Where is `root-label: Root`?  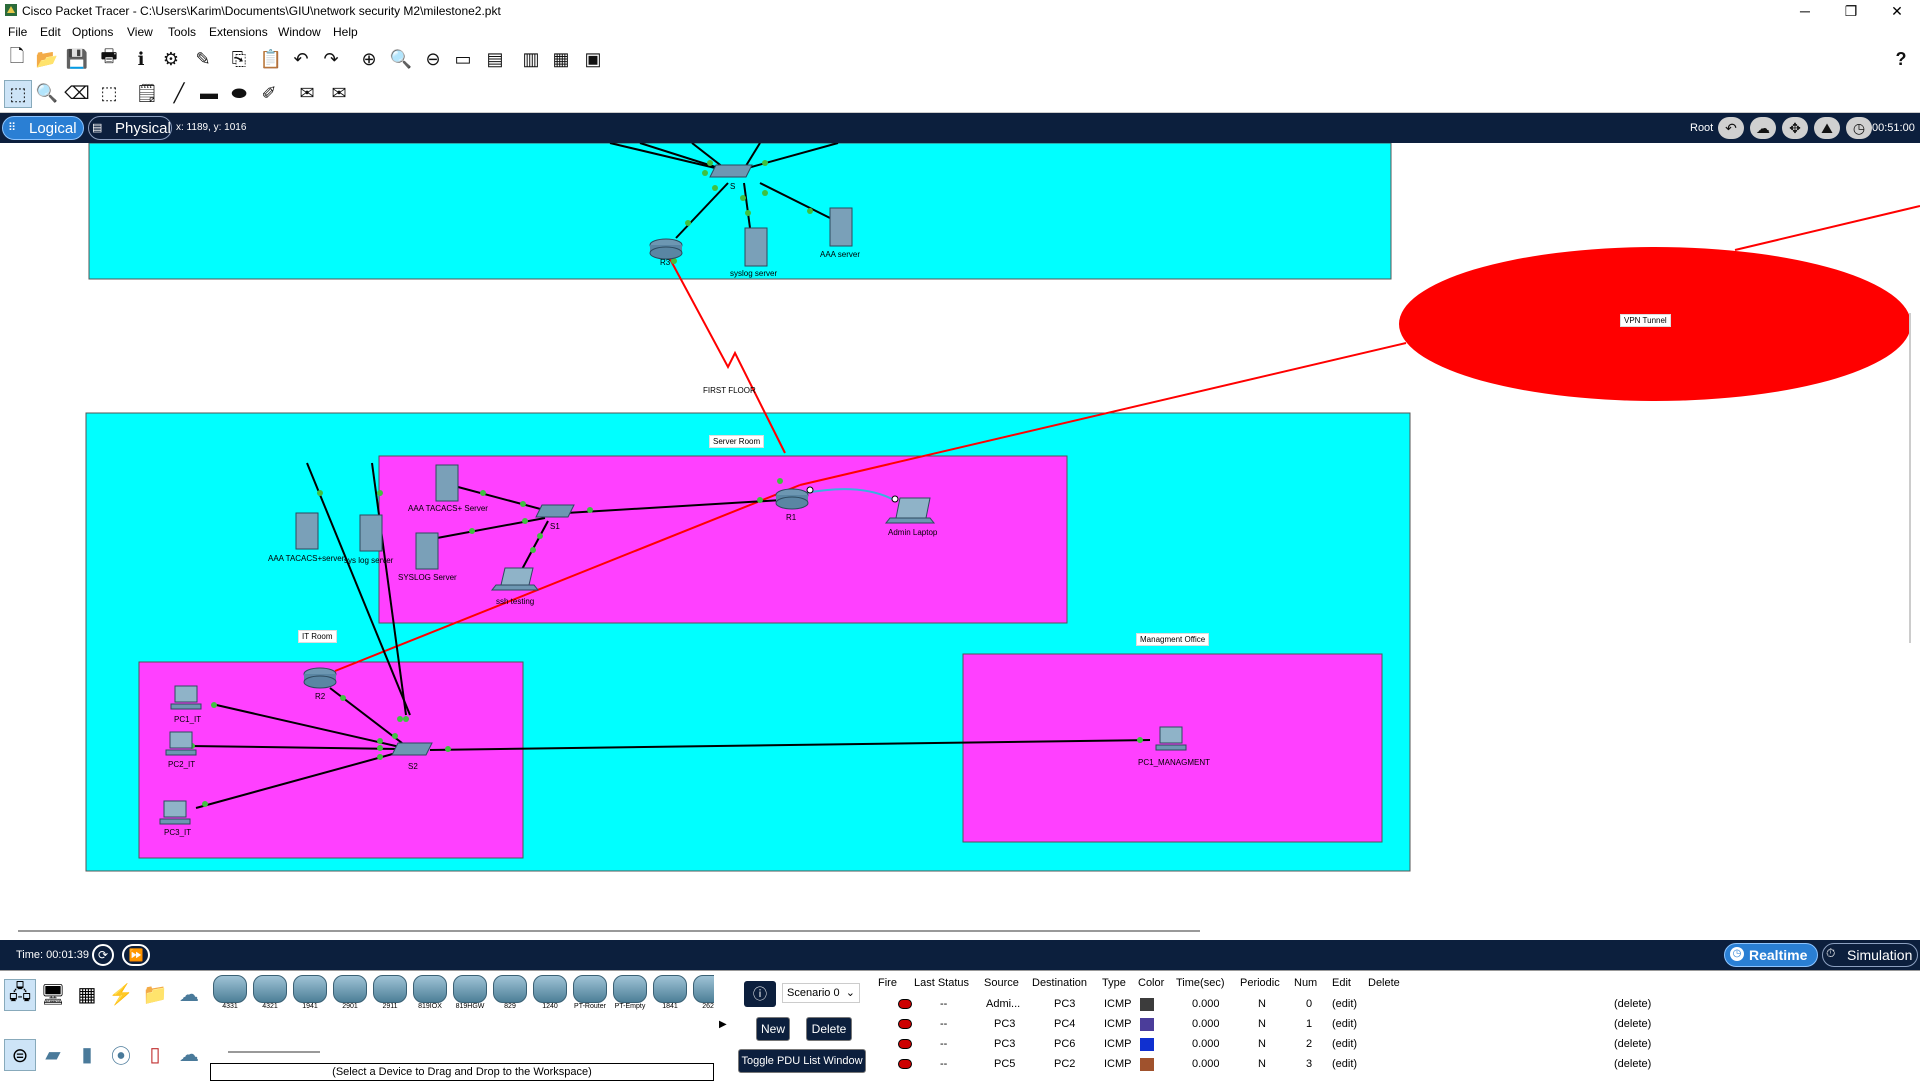
root-label: Root is located at coordinates (1701, 128).